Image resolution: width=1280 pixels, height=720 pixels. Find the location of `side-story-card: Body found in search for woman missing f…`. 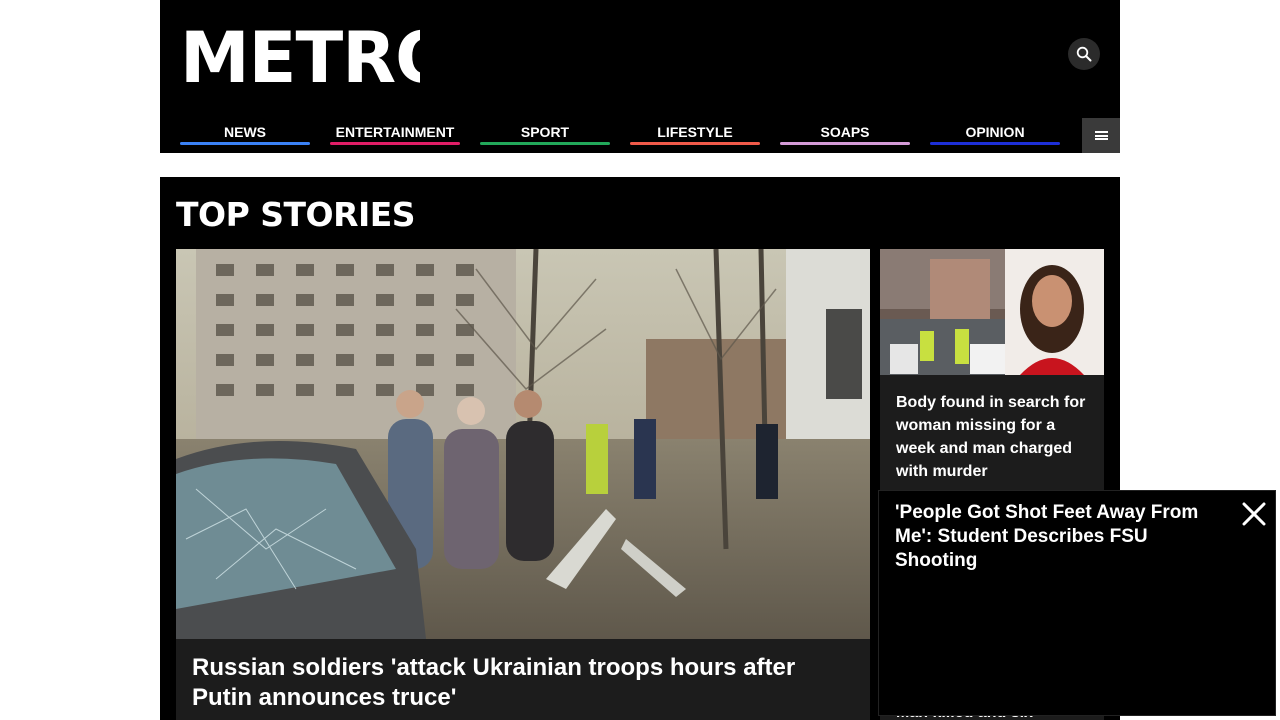

side-story-card: Body found in search for woman missing f… is located at coordinates (992, 370).